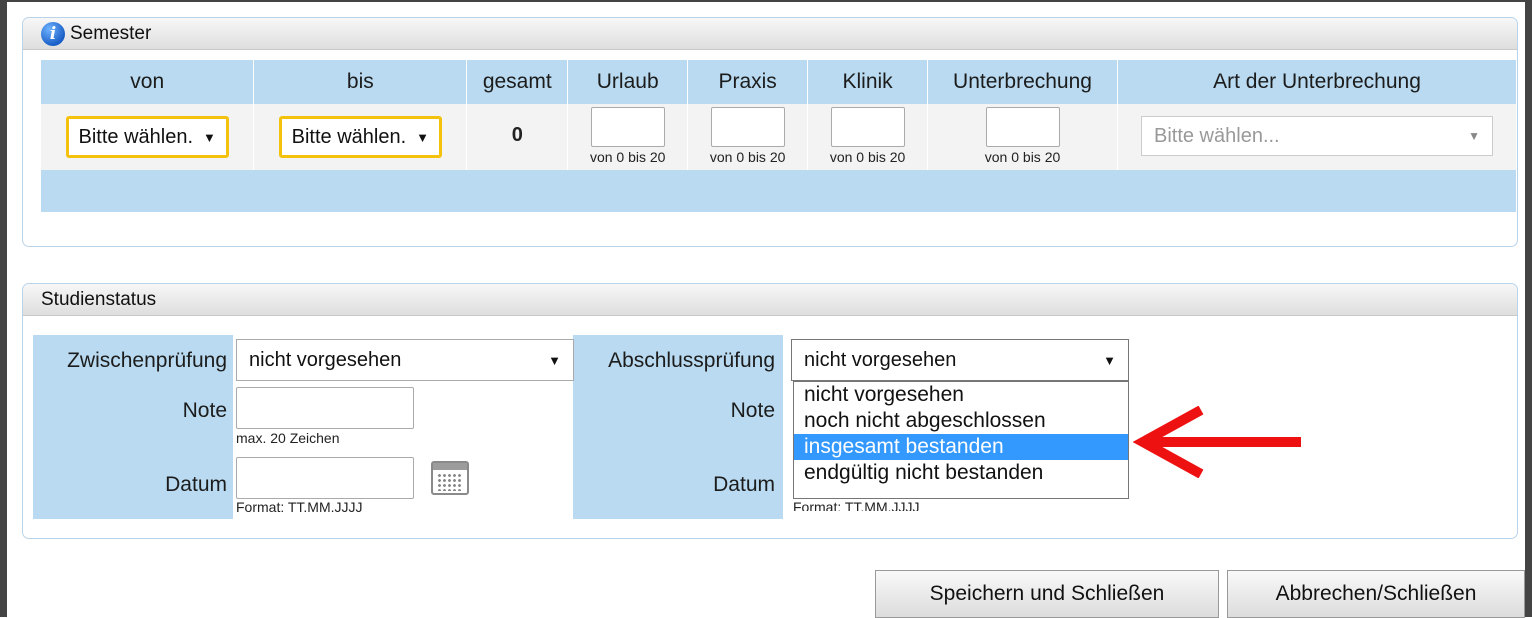  Describe the element at coordinates (856, 505) in the screenshot. I see `datum-hint-right: Format: TT.MM.JJJJ` at that location.